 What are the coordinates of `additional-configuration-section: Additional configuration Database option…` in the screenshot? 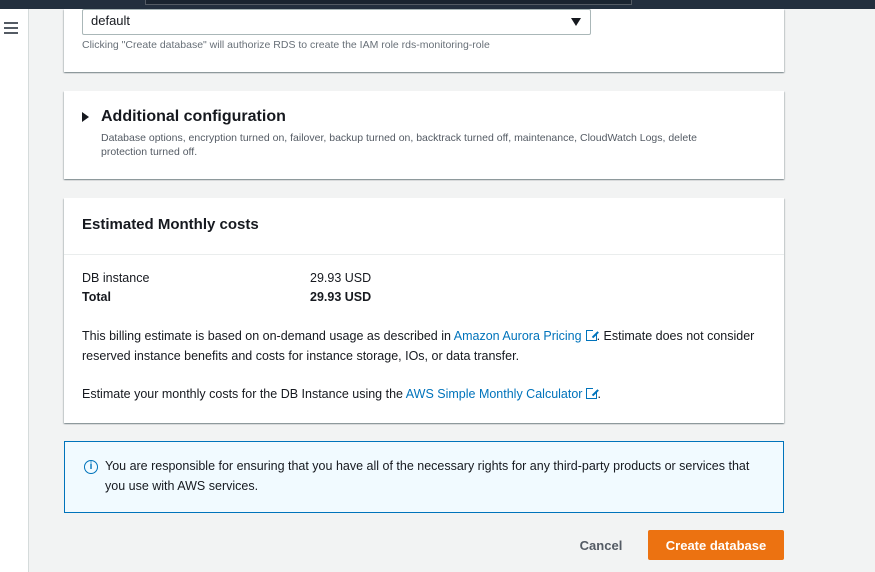 It's located at (424, 135).